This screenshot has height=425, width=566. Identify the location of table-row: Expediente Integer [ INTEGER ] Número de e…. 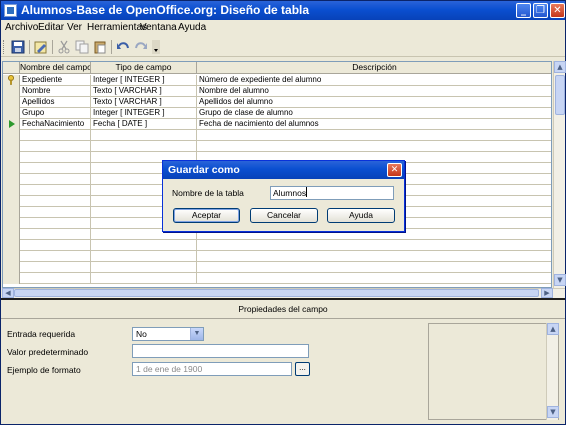
(277, 80).